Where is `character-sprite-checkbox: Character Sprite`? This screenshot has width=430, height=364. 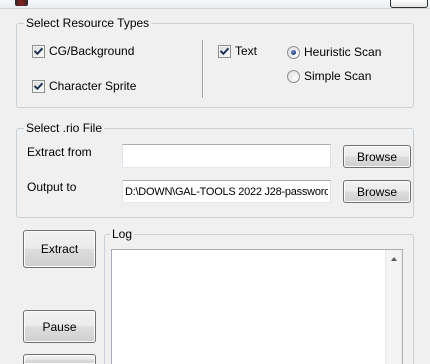
character-sprite-checkbox: Character Sprite is located at coordinates (84, 86).